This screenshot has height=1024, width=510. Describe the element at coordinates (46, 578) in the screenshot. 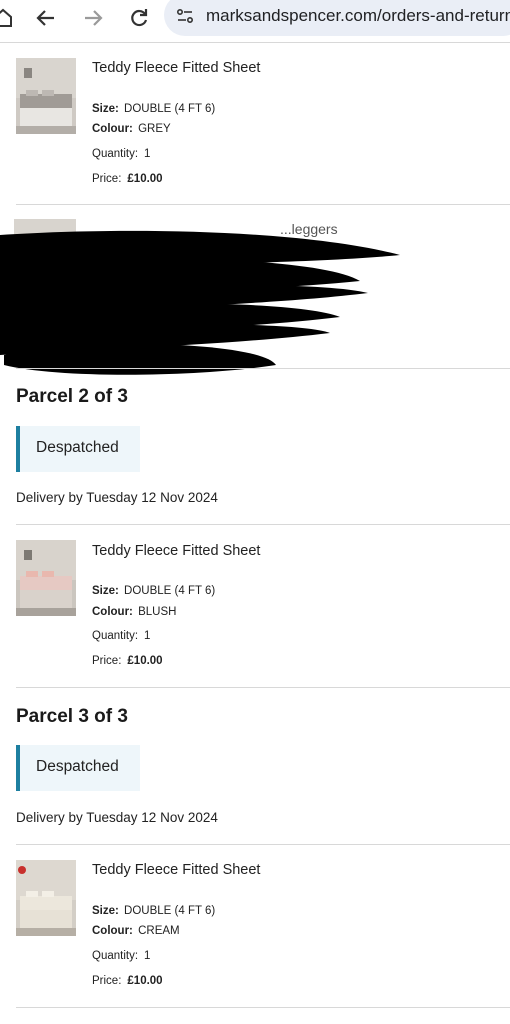

I see `product-thumbnail-blush` at that location.